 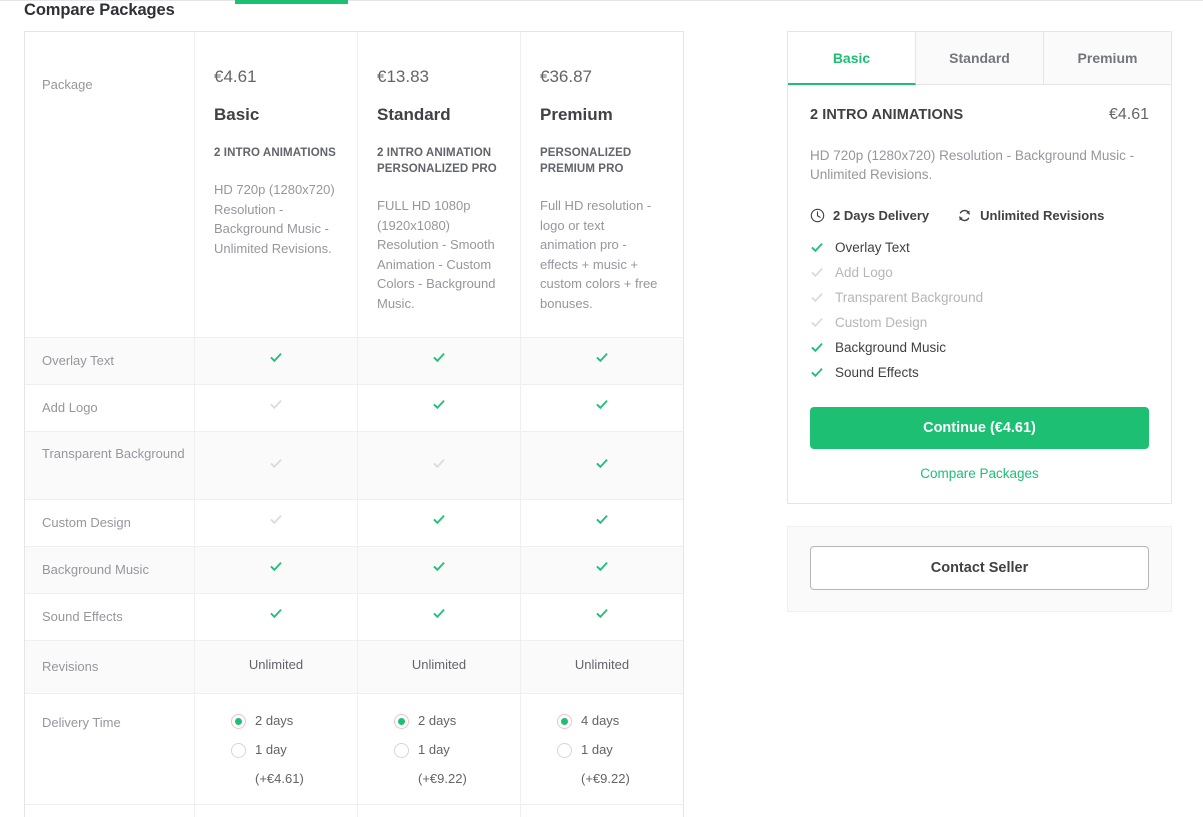 I want to click on sidebar-feature-item: Transparent Background, so click(x=979, y=298).